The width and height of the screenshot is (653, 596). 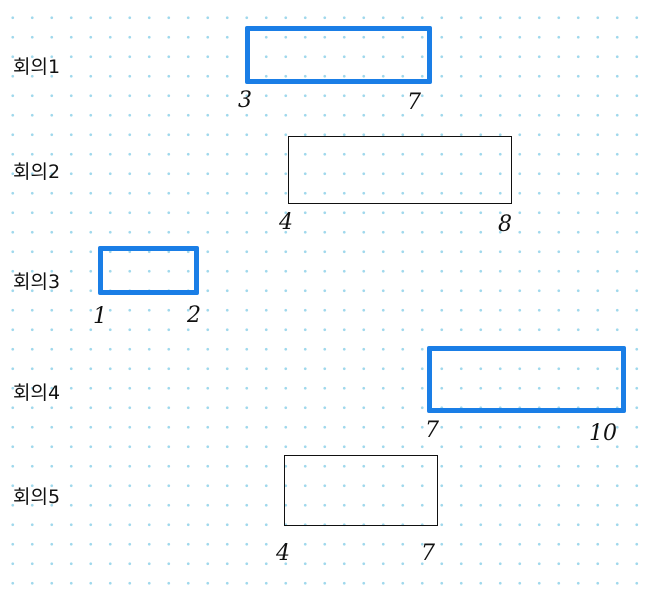 What do you see at coordinates (37, 172) in the screenshot?
I see `meeting-label: 회의2` at bounding box center [37, 172].